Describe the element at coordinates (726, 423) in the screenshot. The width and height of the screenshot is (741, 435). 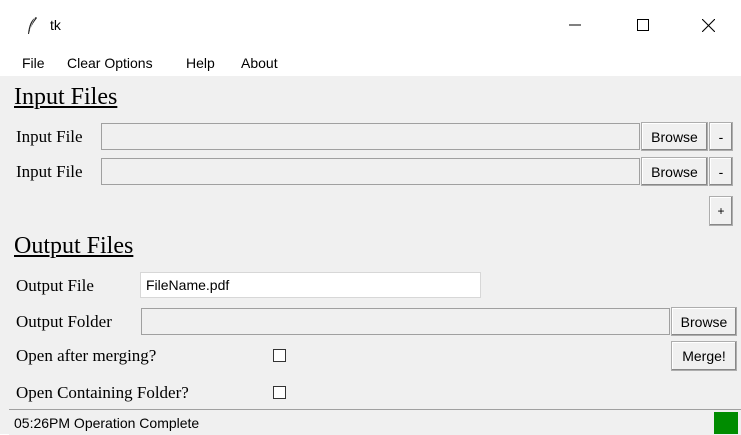
I see `status-indicator` at that location.